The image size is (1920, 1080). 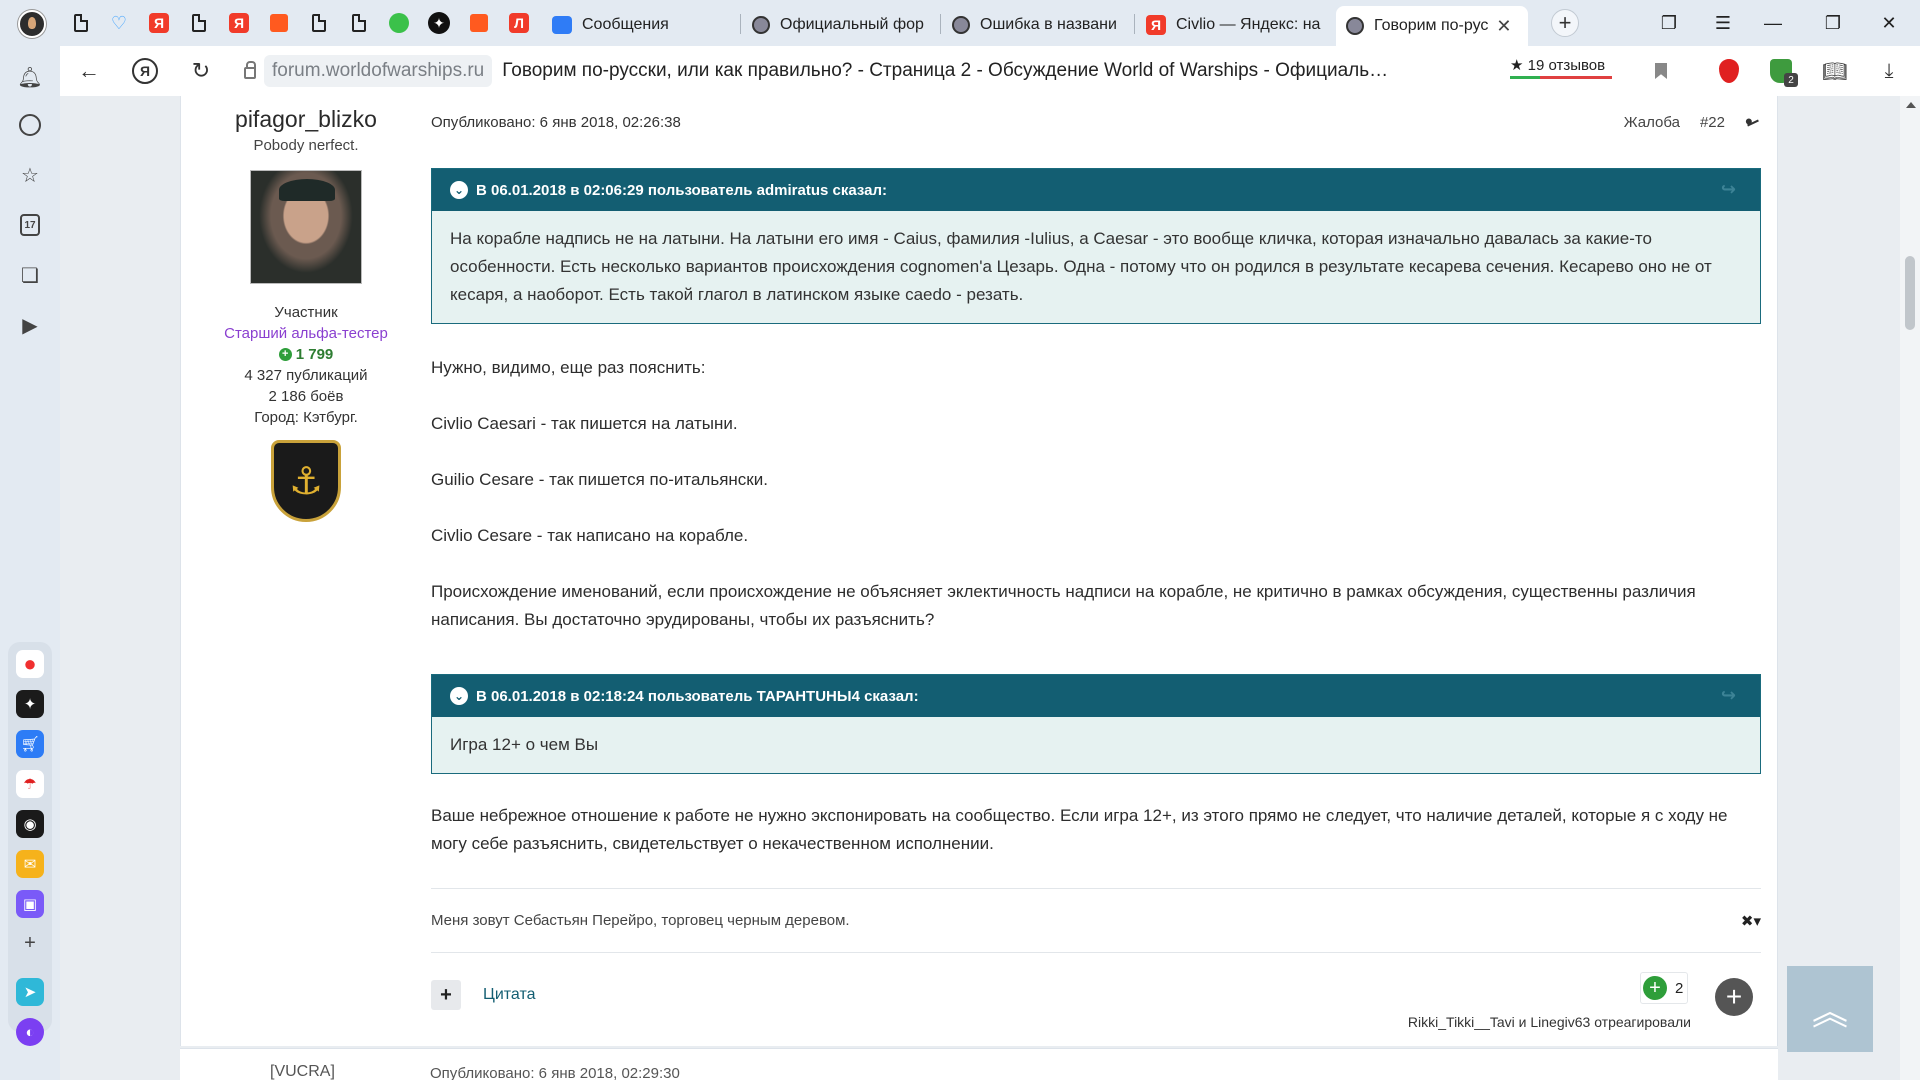 I want to click on weather-icon: ☂, so click(x=30, y=784).